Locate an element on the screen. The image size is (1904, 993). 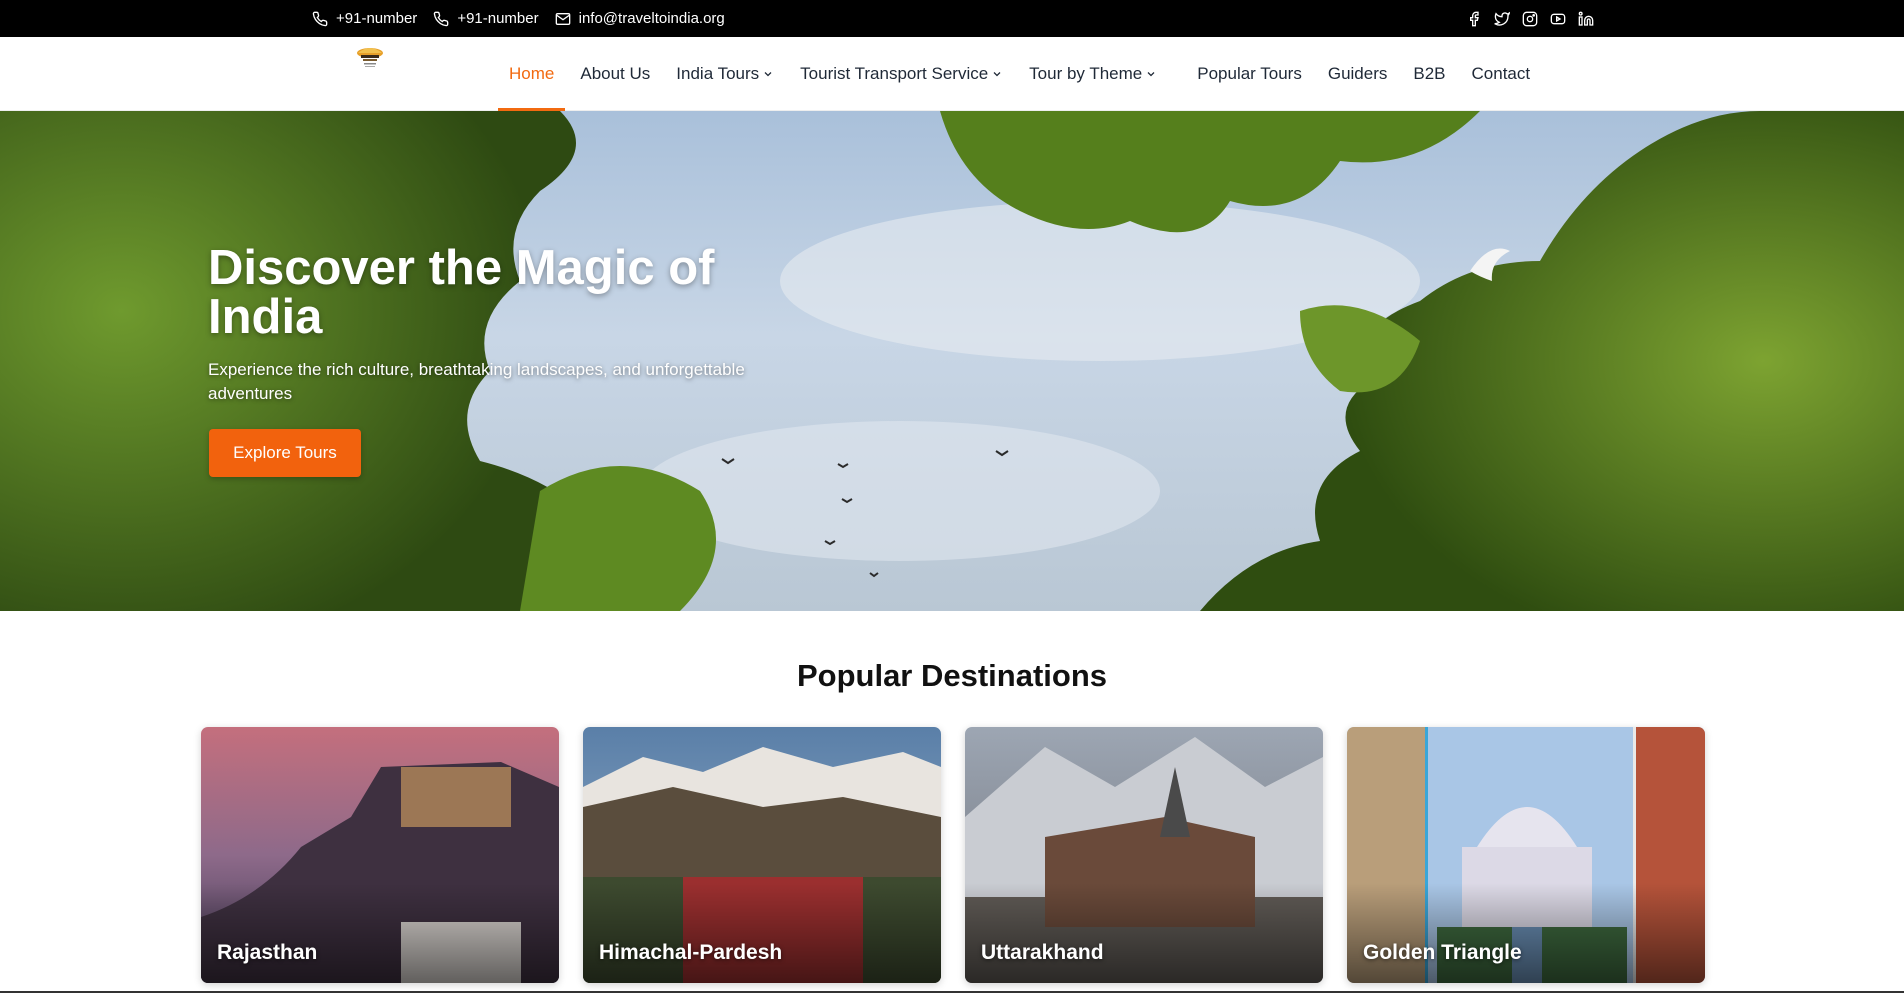
destination-card-himachal-pardesh: Himachal-Pardesh is located at coordinates (762, 855).